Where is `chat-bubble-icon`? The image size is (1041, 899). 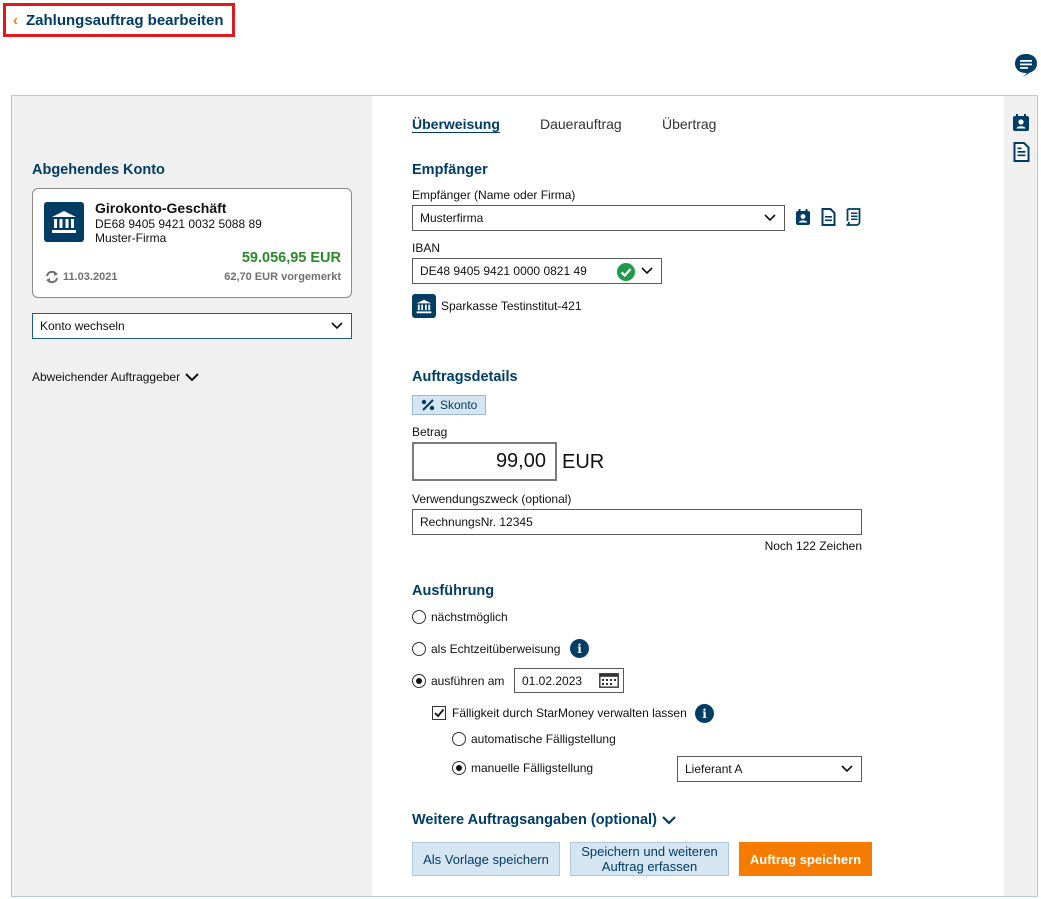 chat-bubble-icon is located at coordinates (1026, 65).